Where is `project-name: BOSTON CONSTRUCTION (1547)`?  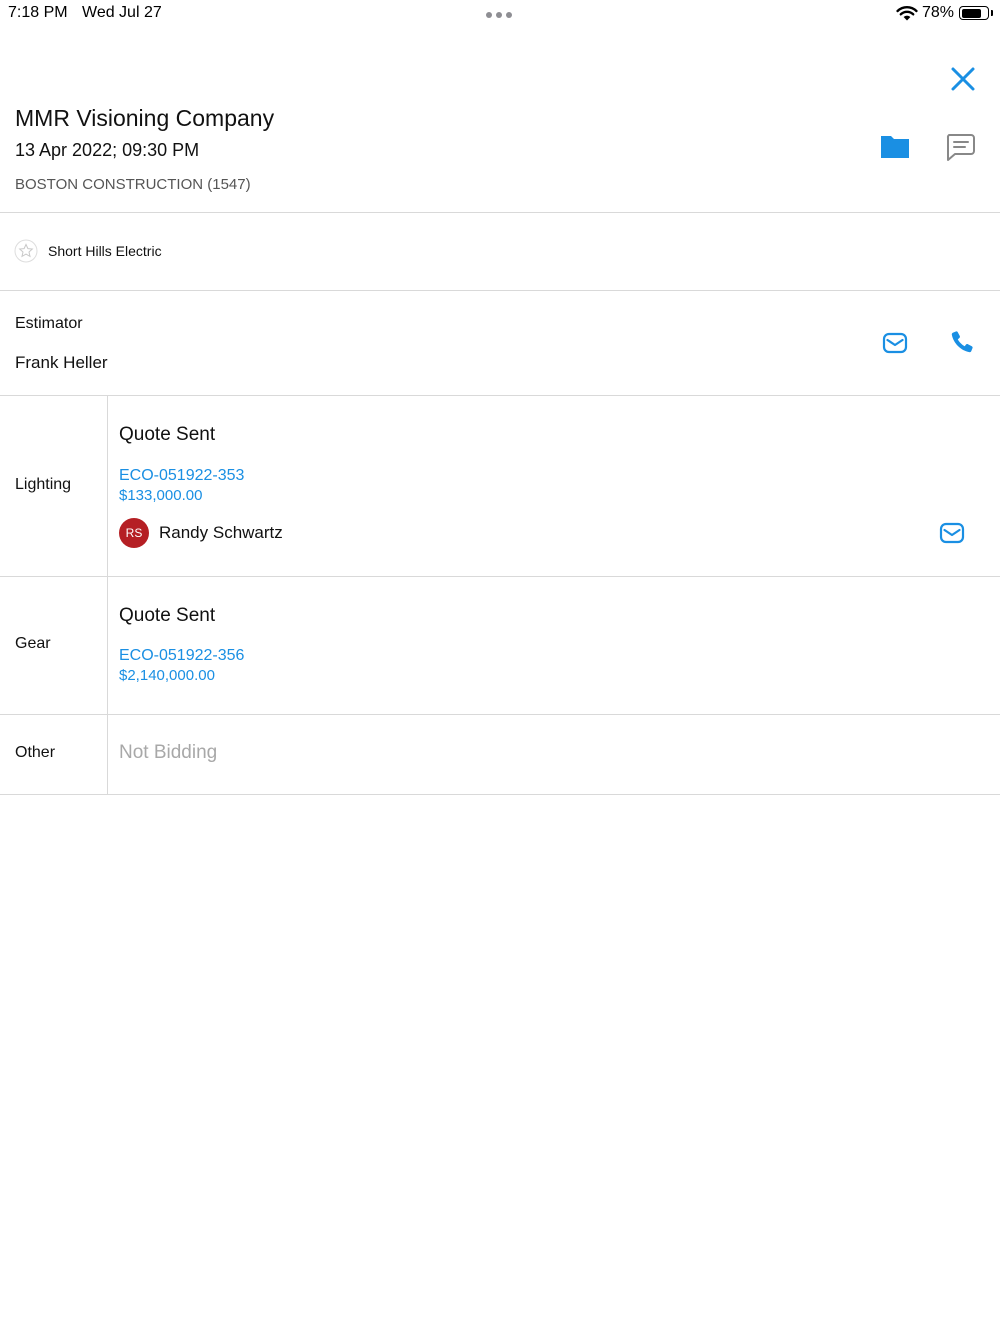
project-name: BOSTON CONSTRUCTION (1547) is located at coordinates (133, 184).